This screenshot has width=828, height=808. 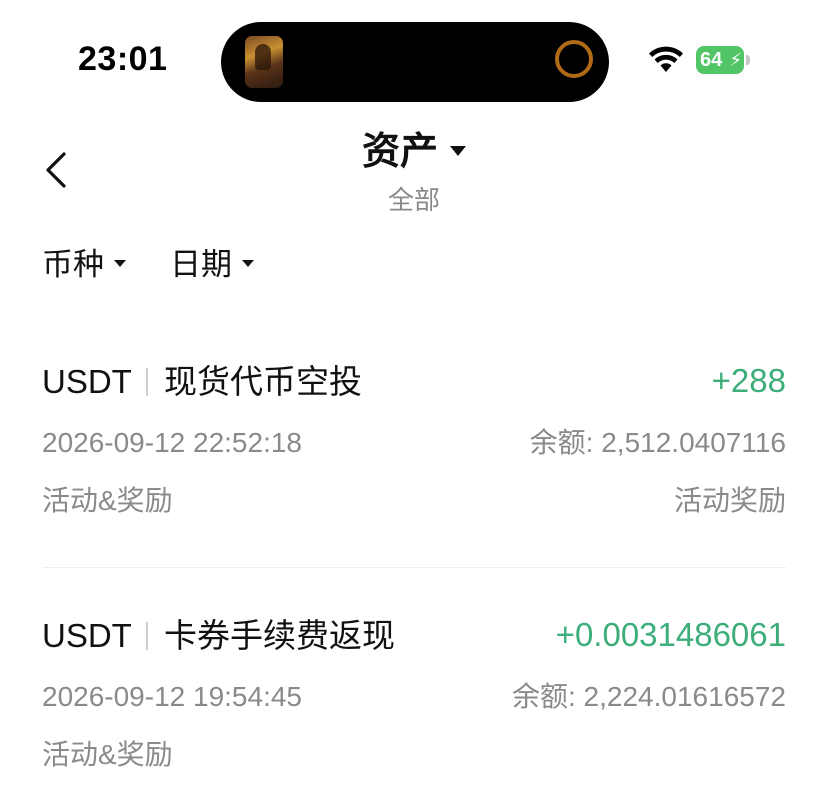 What do you see at coordinates (123, 59) in the screenshot?
I see `status-time: 23:01` at bounding box center [123, 59].